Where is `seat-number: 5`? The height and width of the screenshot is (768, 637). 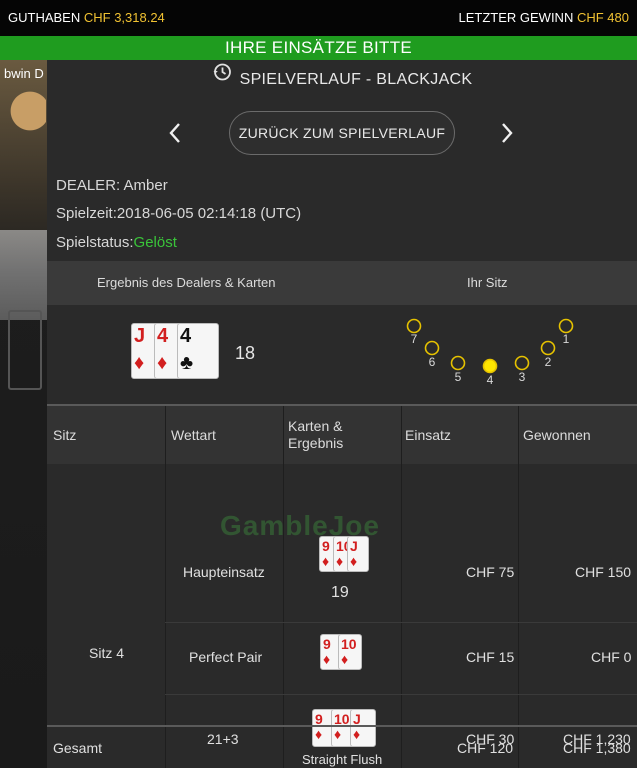 seat-number: 5 is located at coordinates (458, 377).